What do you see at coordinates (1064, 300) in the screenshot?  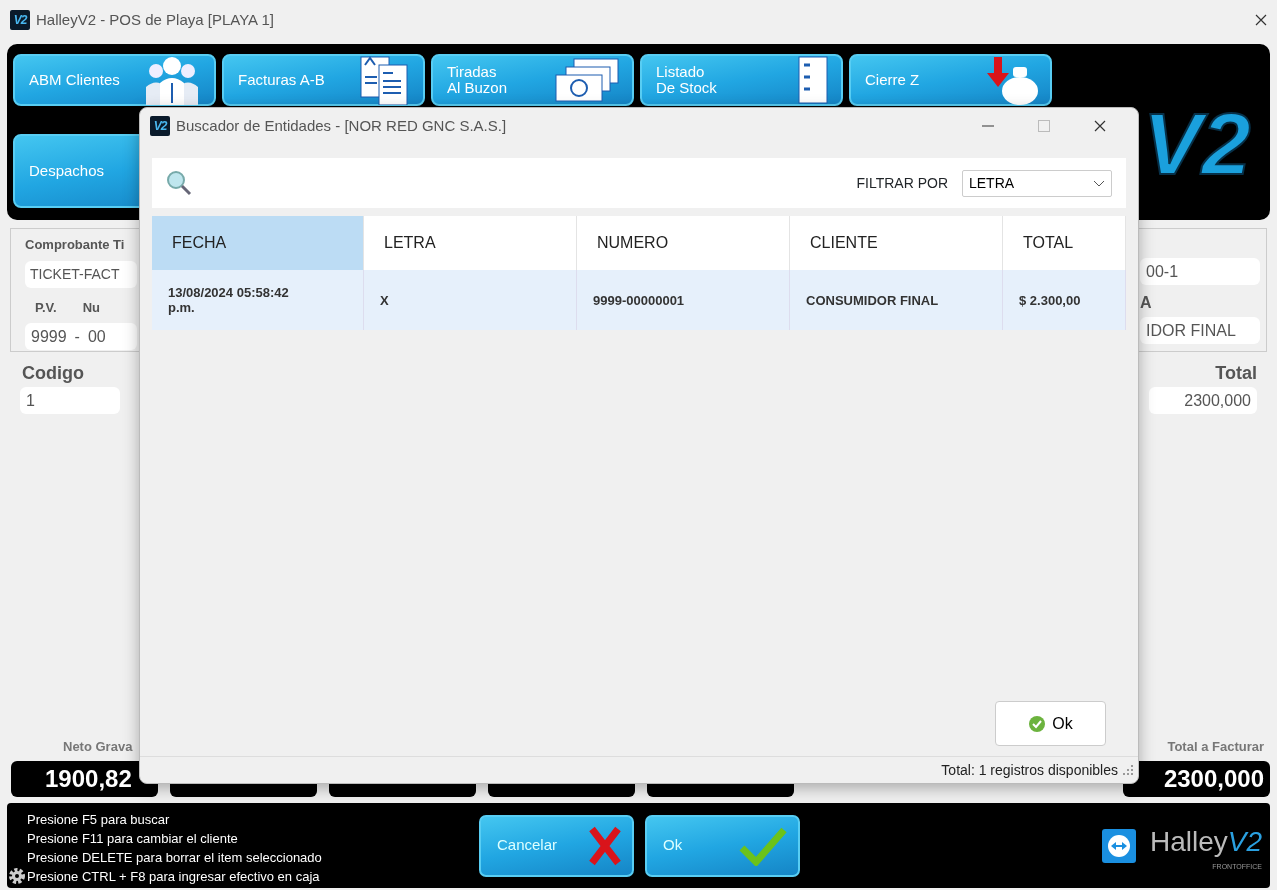 I see `table-cell: $ 2.300,00` at bounding box center [1064, 300].